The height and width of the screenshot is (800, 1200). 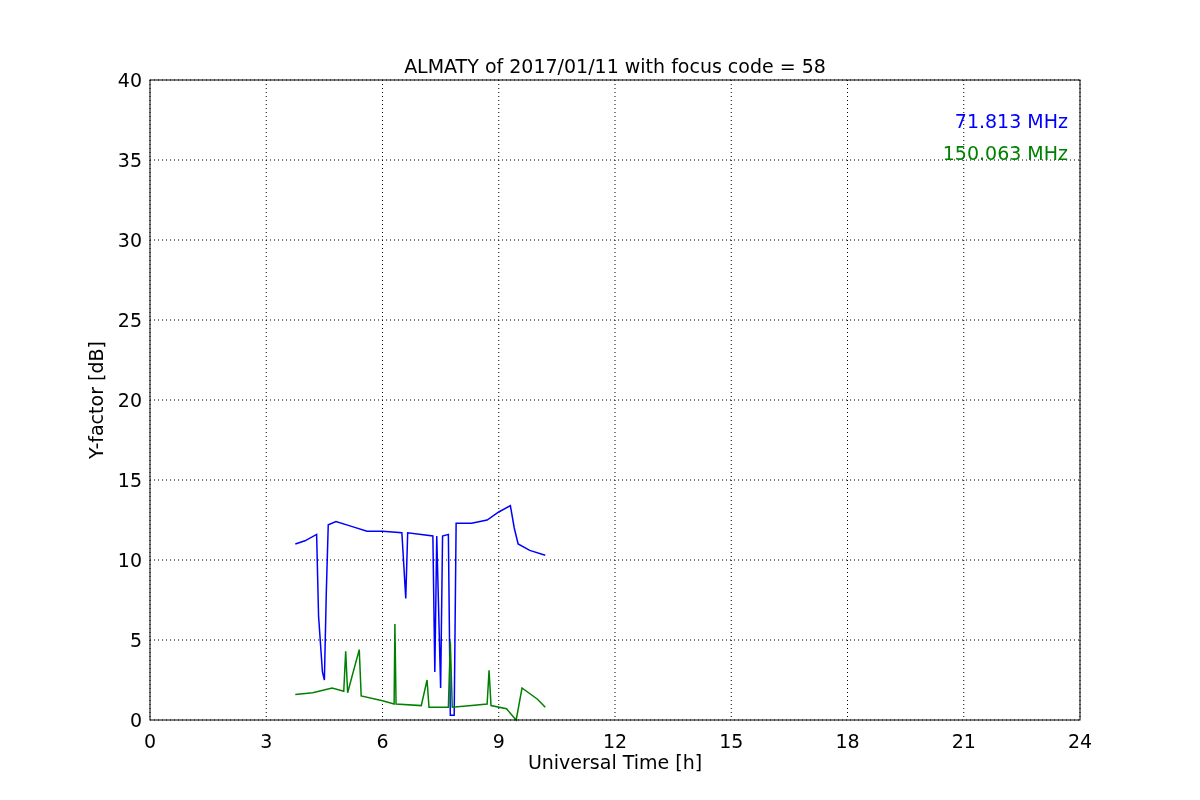 What do you see at coordinates (129, 560) in the screenshot?
I see `tick-label: 10` at bounding box center [129, 560].